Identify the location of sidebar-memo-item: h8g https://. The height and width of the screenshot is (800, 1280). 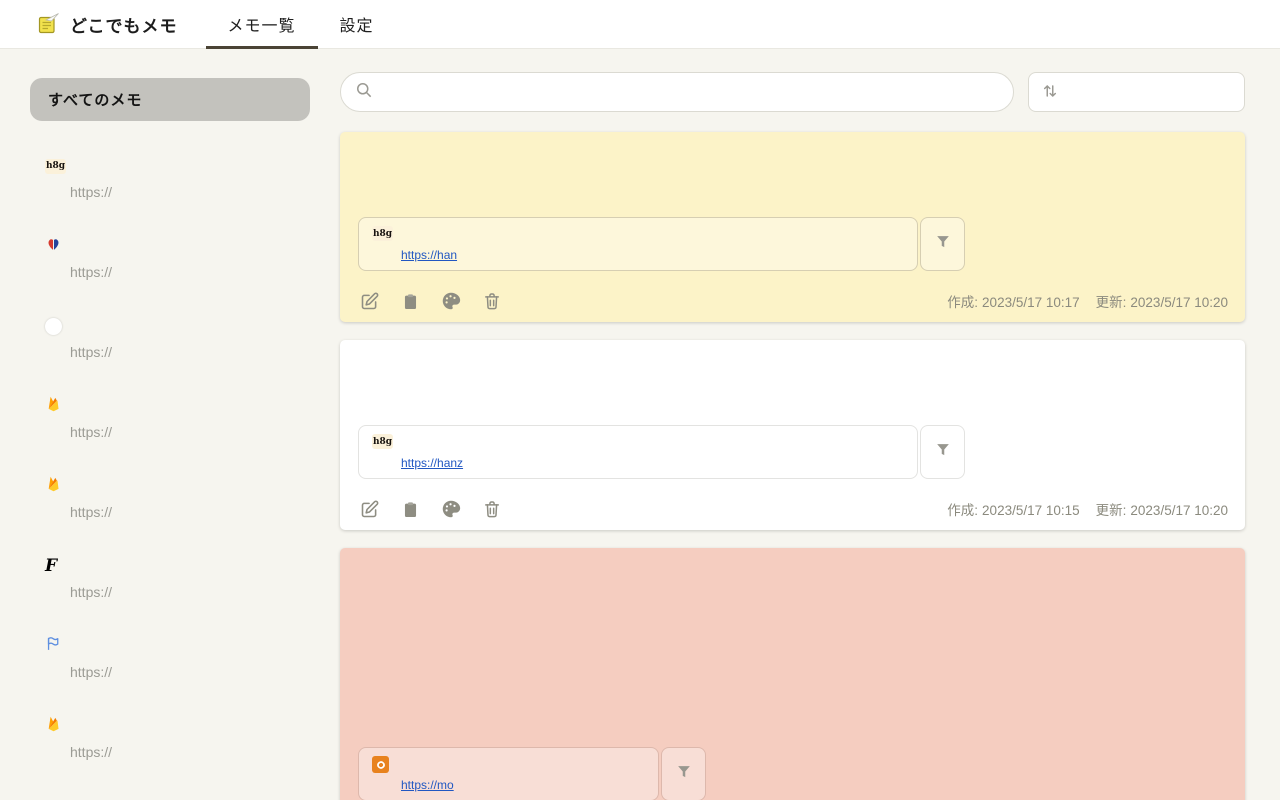
(170, 178).